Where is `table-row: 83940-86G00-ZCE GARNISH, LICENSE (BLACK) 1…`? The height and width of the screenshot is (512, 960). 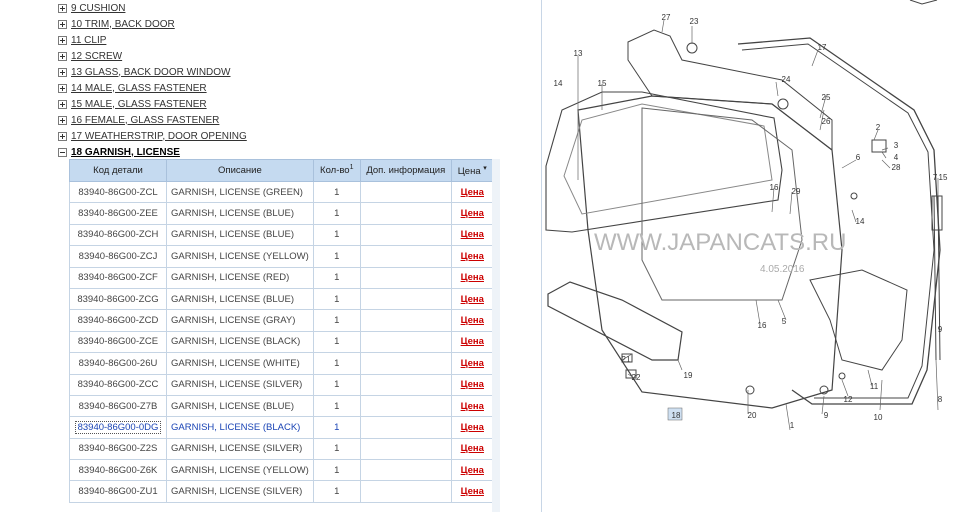 table-row: 83940-86G00-ZCE GARNISH, LICENSE (BLACK) 1… is located at coordinates (281, 342).